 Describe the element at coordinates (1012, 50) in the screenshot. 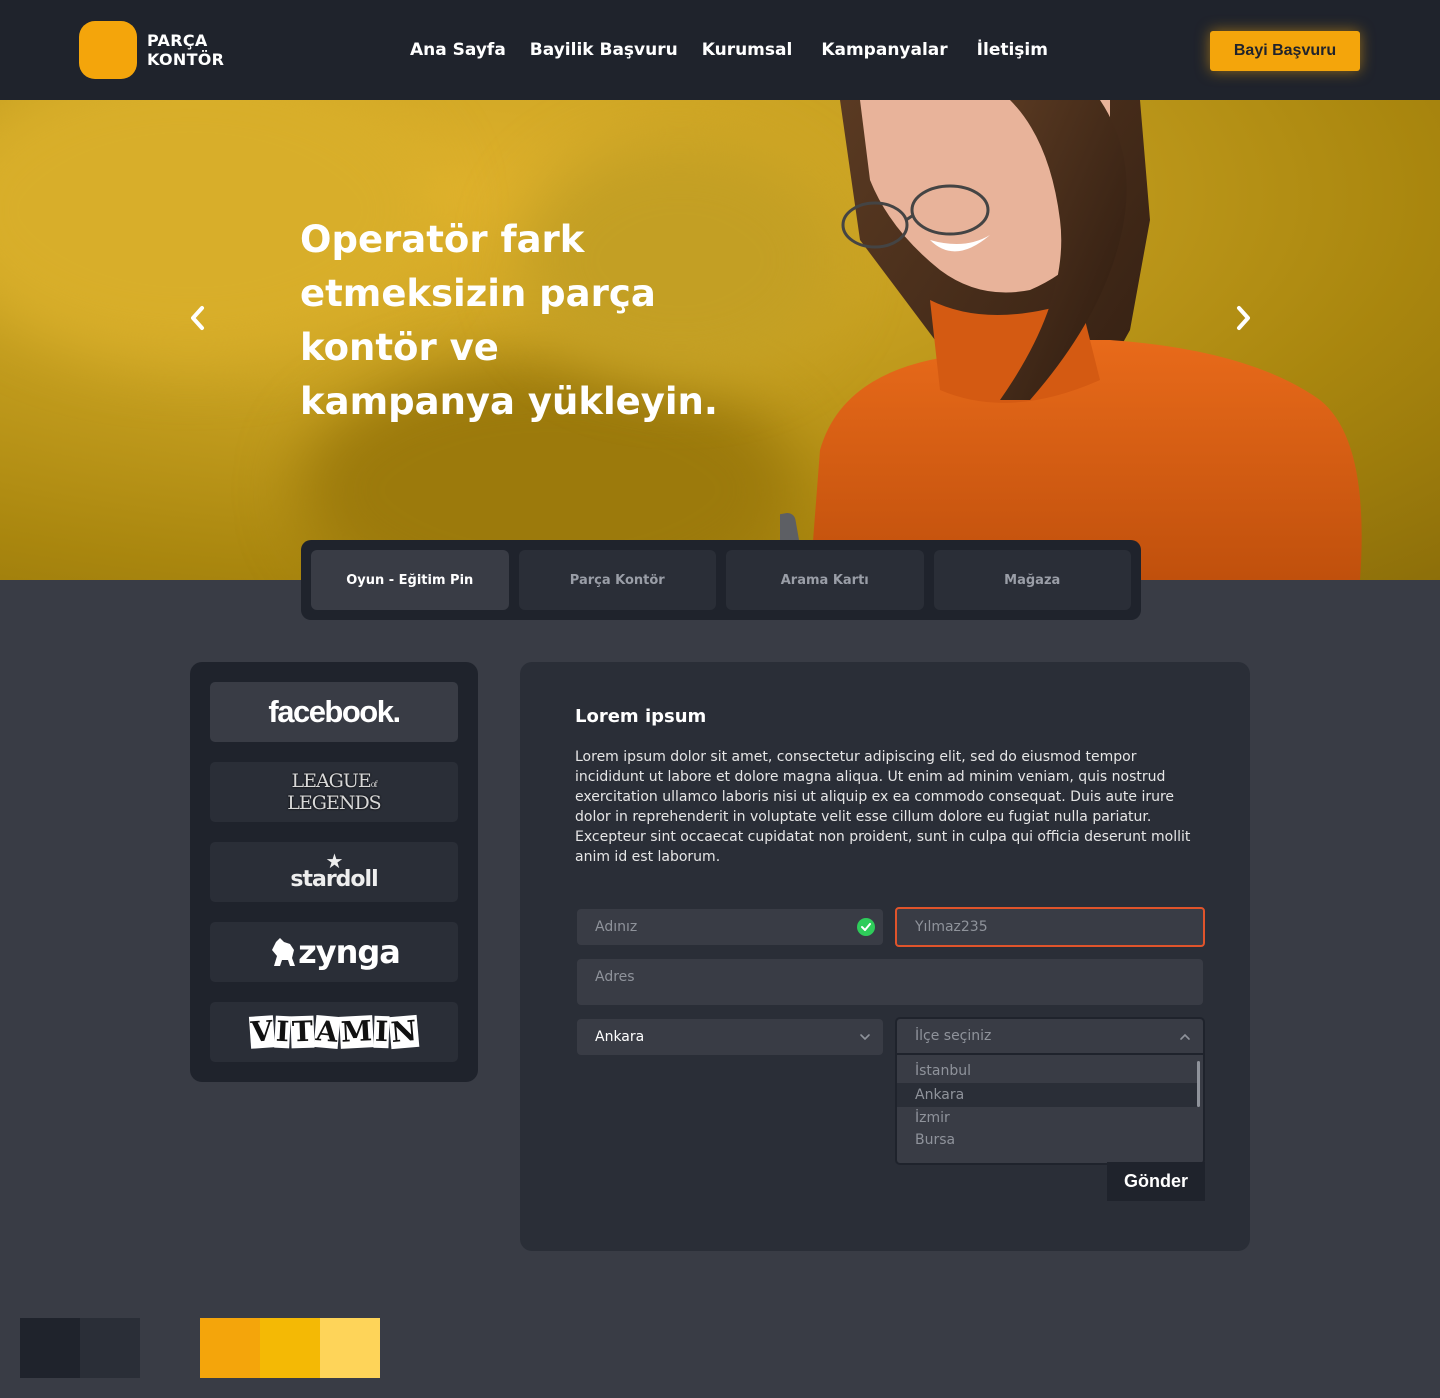

I see `nav-link-iletisim: İletişim` at that location.